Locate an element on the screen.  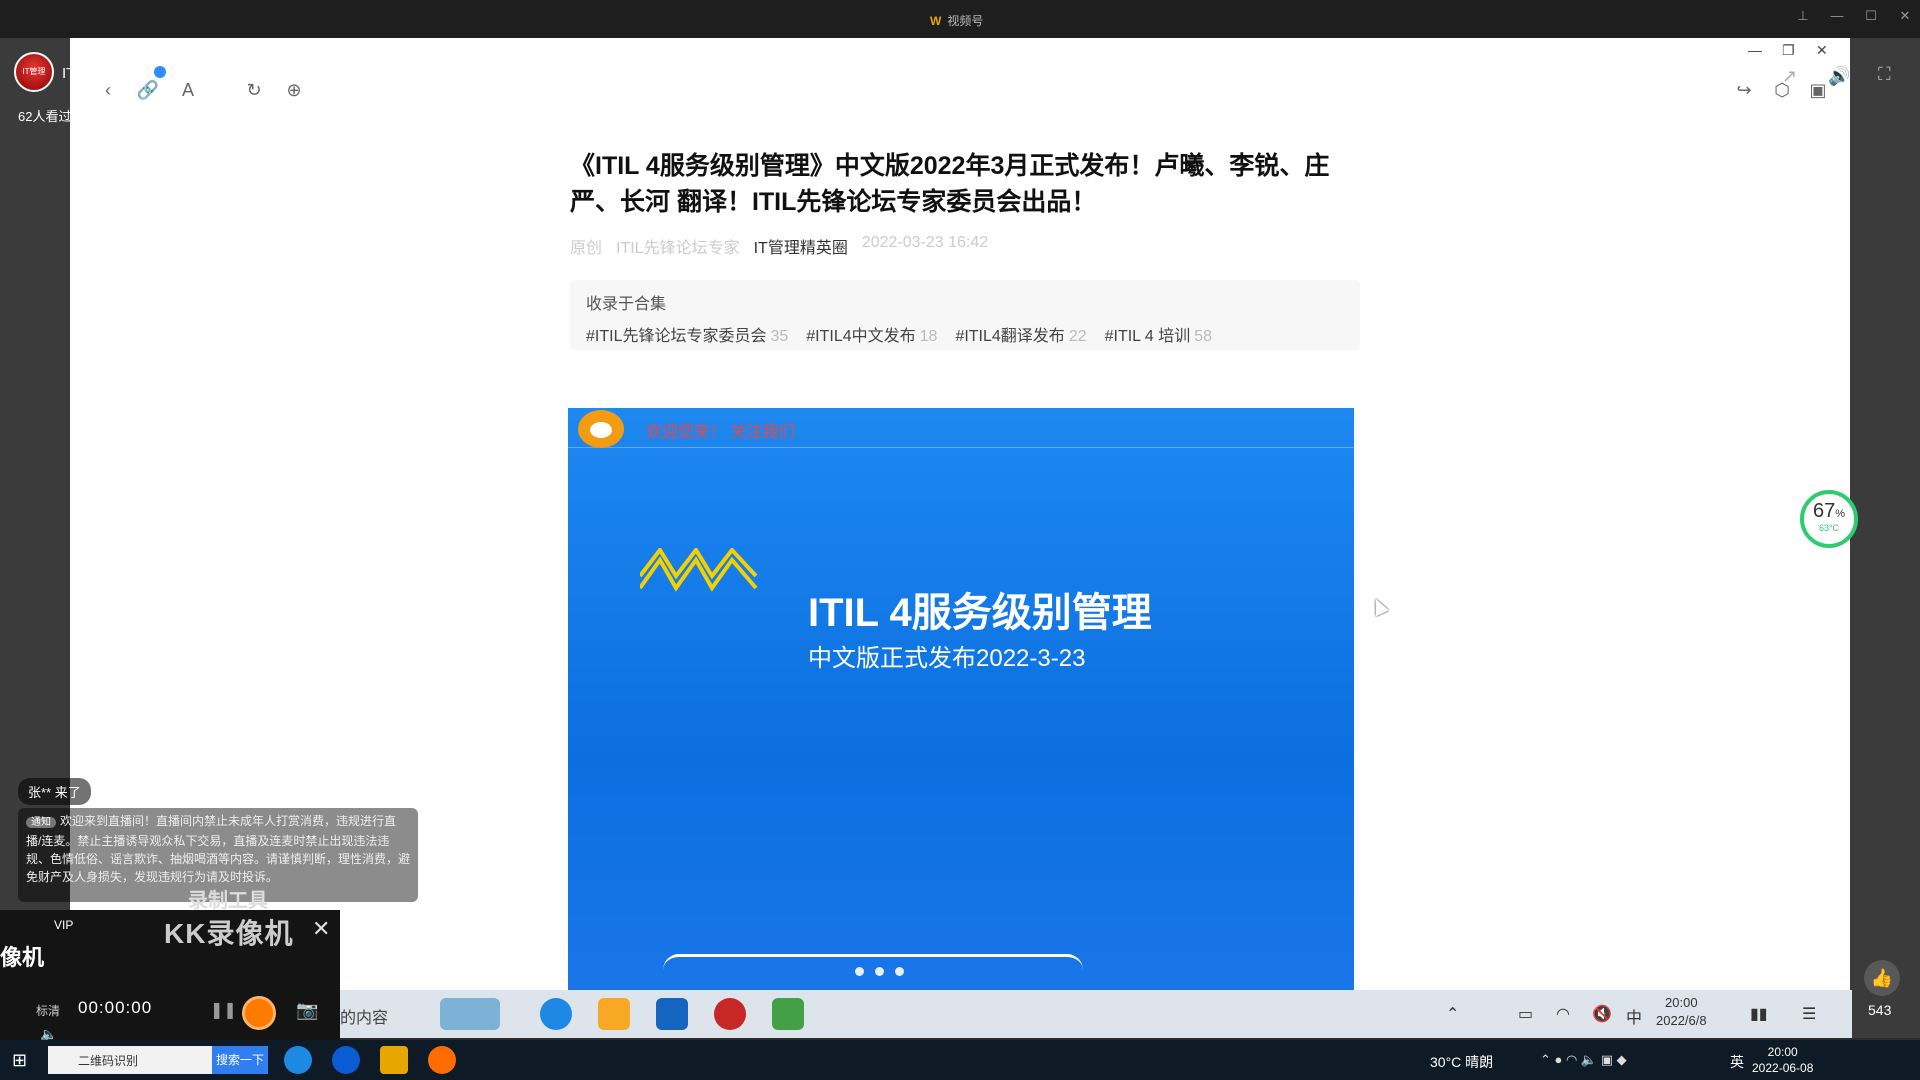
kk-quality: 标清 is located at coordinates (48, 1010).